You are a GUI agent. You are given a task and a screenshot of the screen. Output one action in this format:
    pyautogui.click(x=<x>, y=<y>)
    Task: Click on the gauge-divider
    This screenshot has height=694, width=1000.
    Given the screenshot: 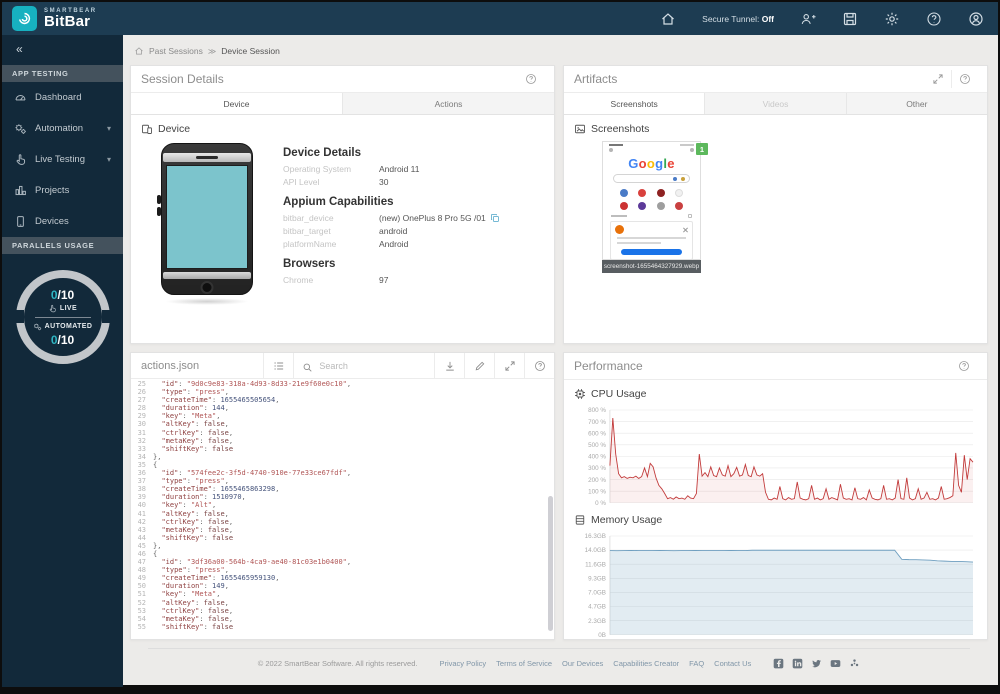 What is the action you would take?
    pyautogui.click(x=62, y=317)
    